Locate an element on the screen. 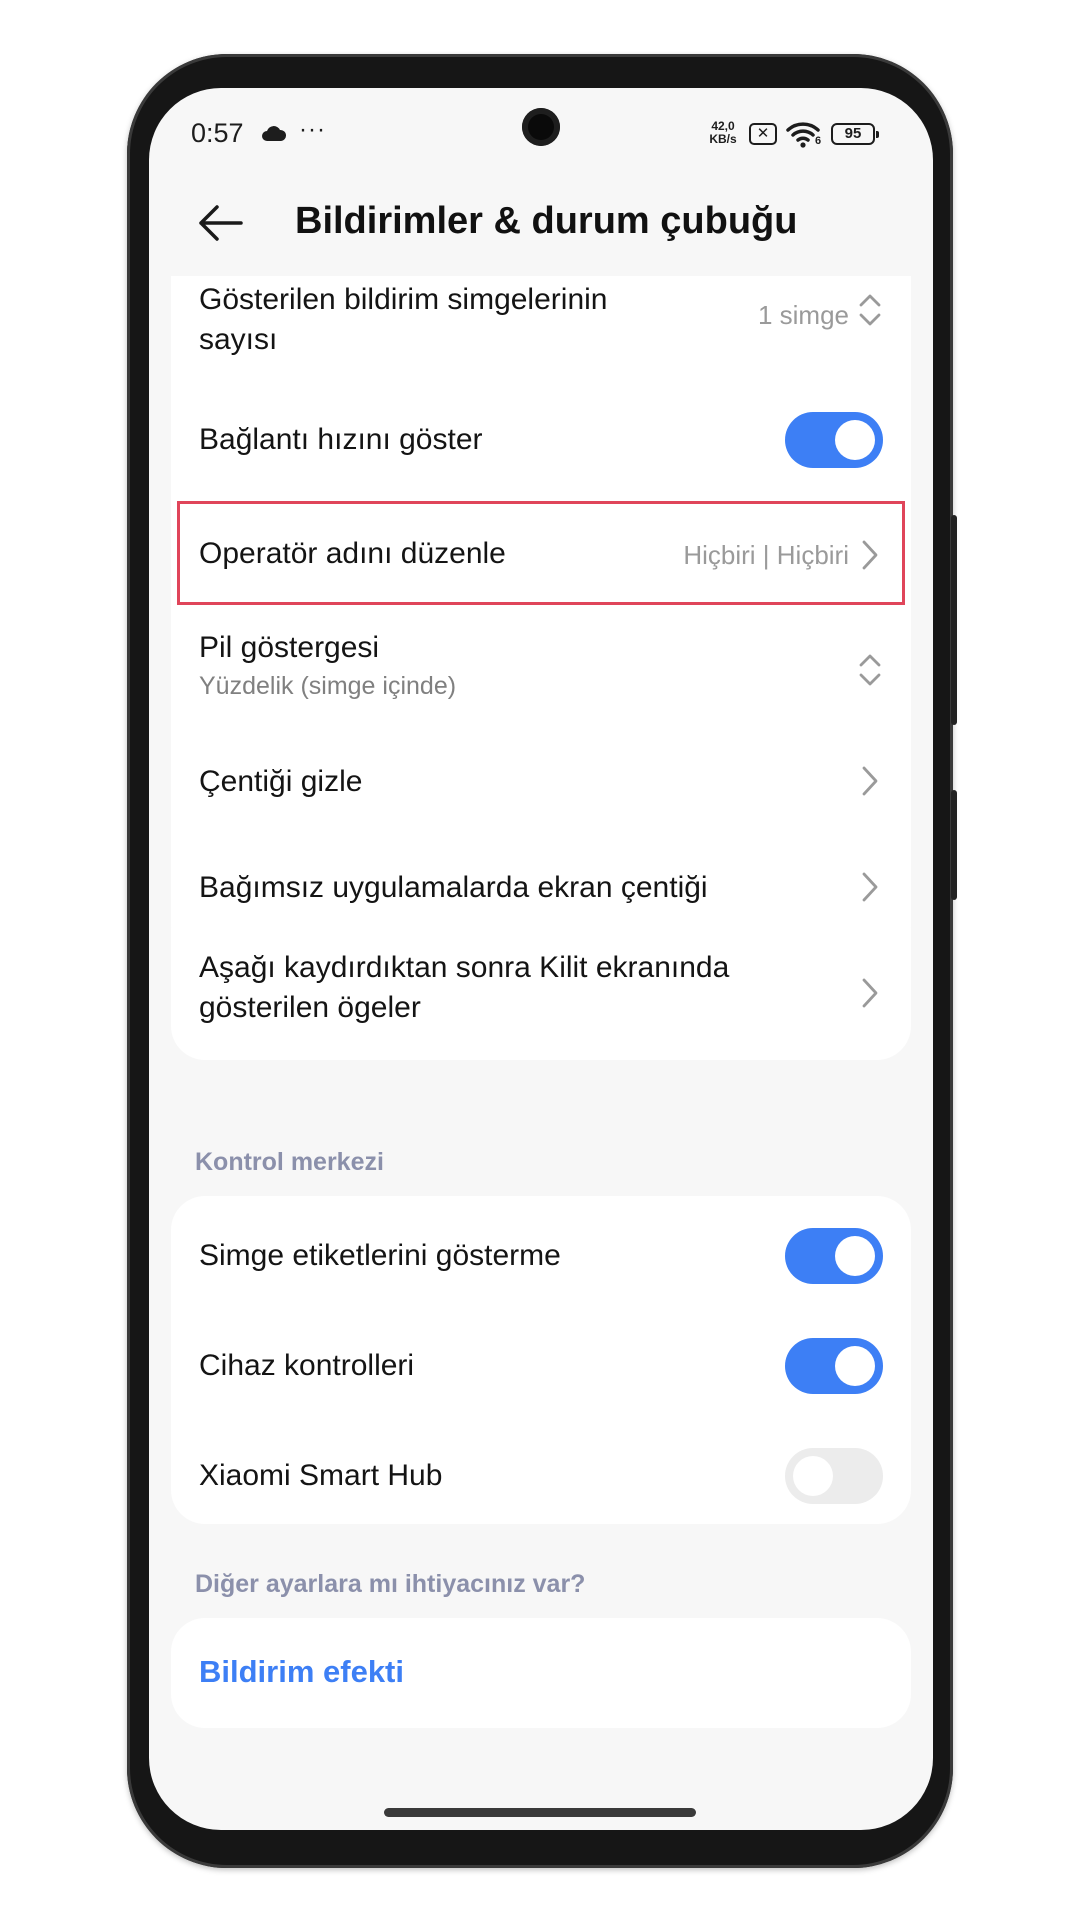 The height and width of the screenshot is (1920, 1080). battery-indicator-title: Pil göstergesi is located at coordinates (289, 647).